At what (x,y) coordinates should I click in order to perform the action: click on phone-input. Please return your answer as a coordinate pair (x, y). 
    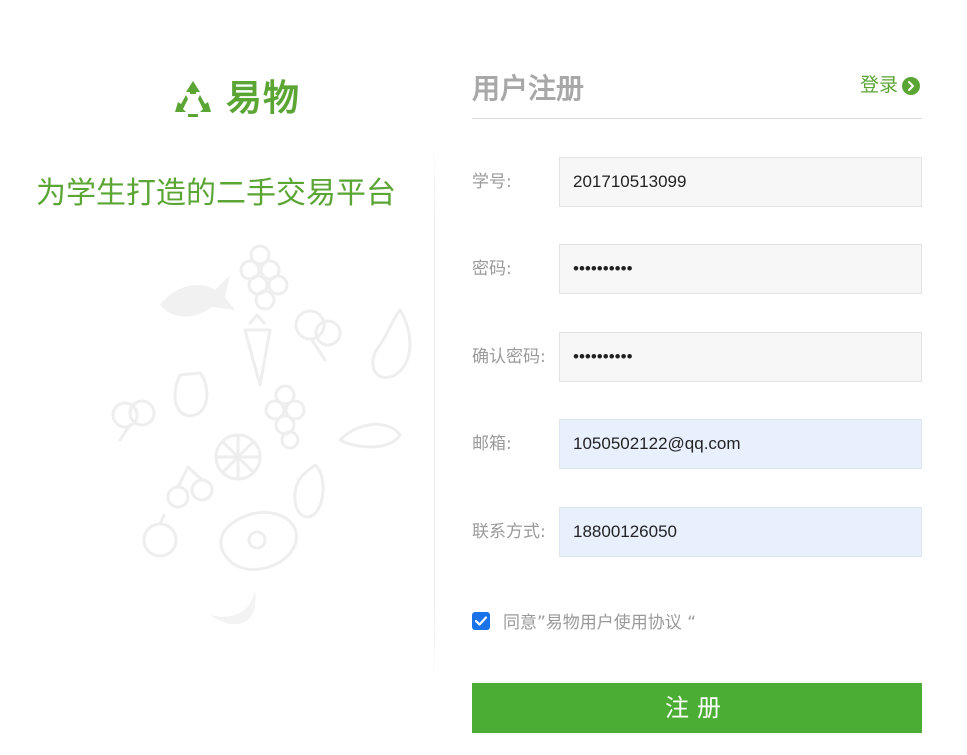
    Looking at the image, I should click on (740, 532).